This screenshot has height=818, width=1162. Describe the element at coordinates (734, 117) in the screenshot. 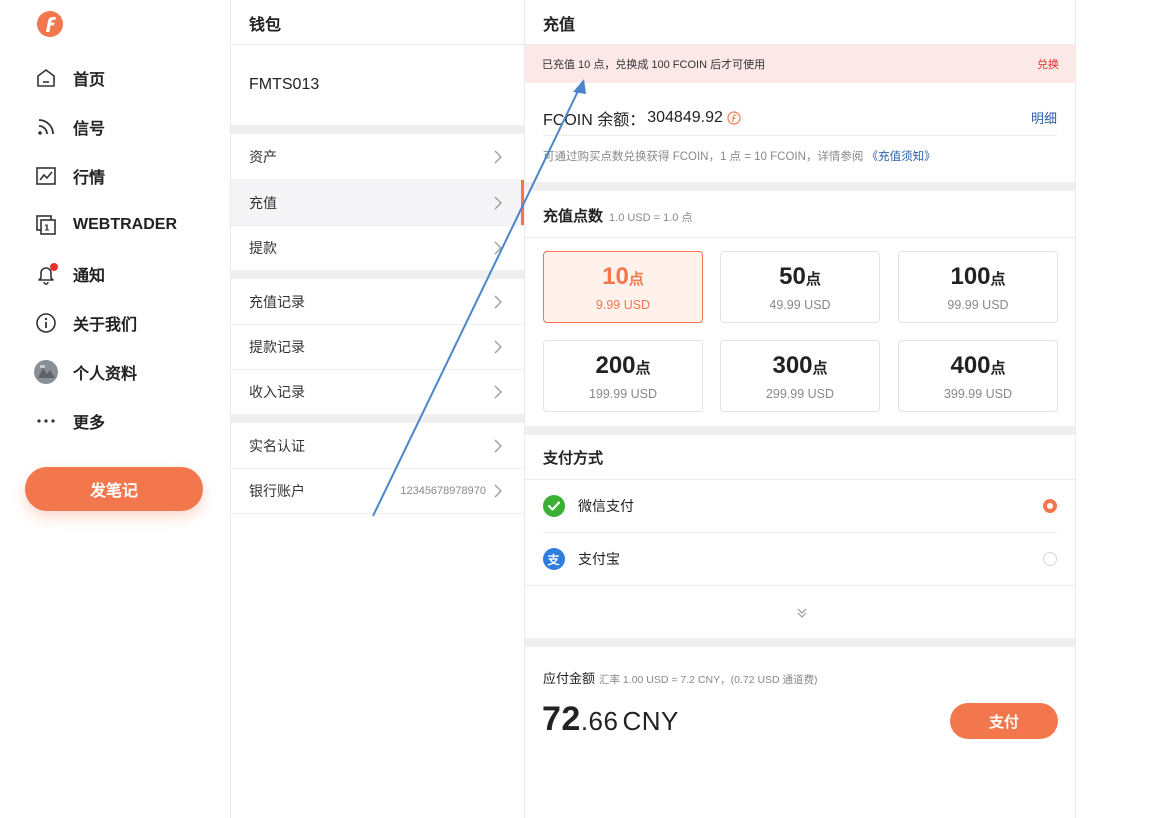

I see `fcoin-icon` at that location.